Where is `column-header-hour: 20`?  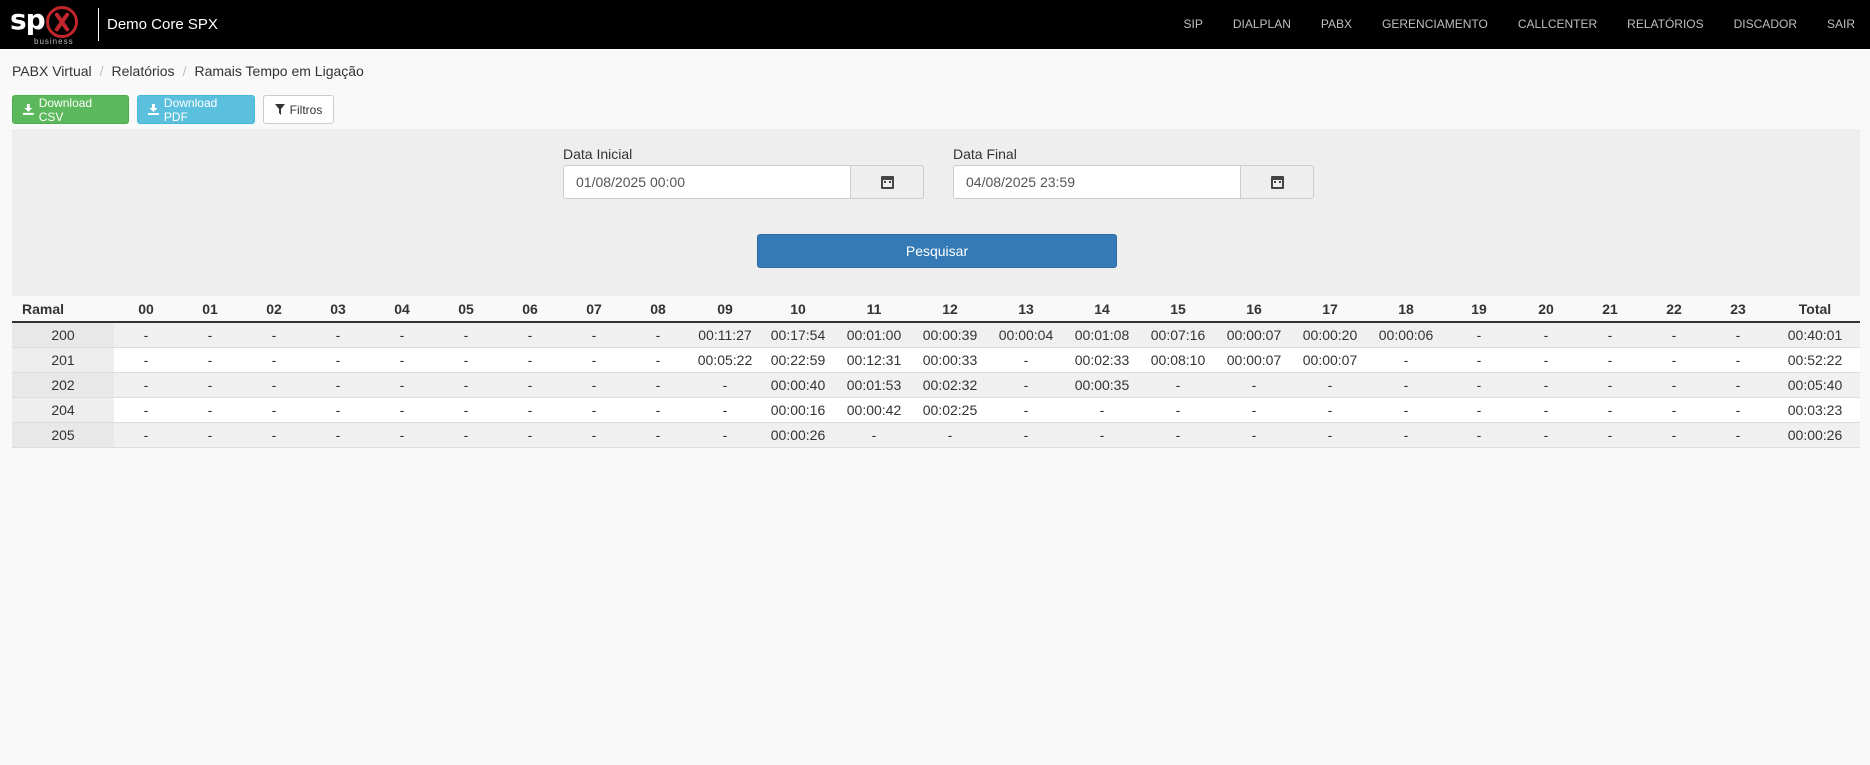
column-header-hour: 20 is located at coordinates (1546, 310).